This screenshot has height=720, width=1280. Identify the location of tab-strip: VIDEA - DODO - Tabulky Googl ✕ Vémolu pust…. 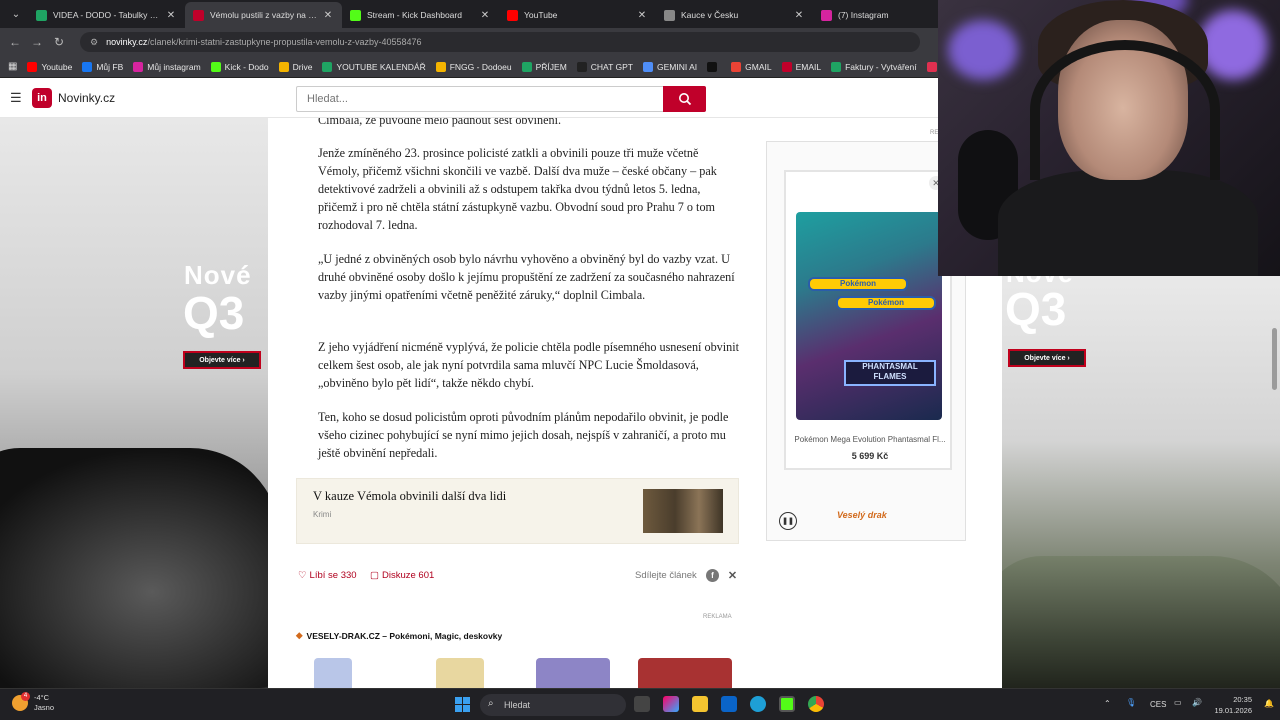
(499, 14).